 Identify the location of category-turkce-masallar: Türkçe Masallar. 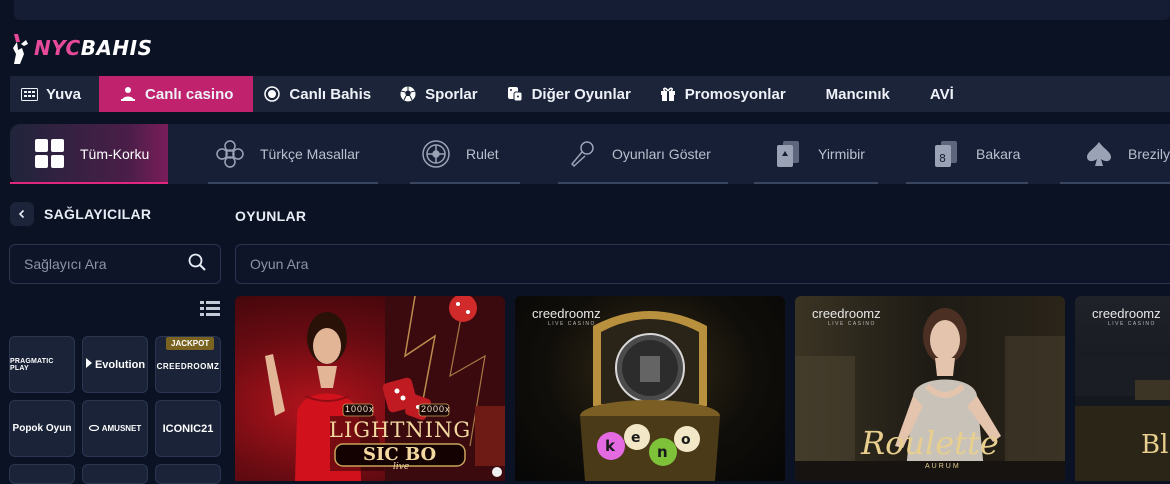
(273, 154).